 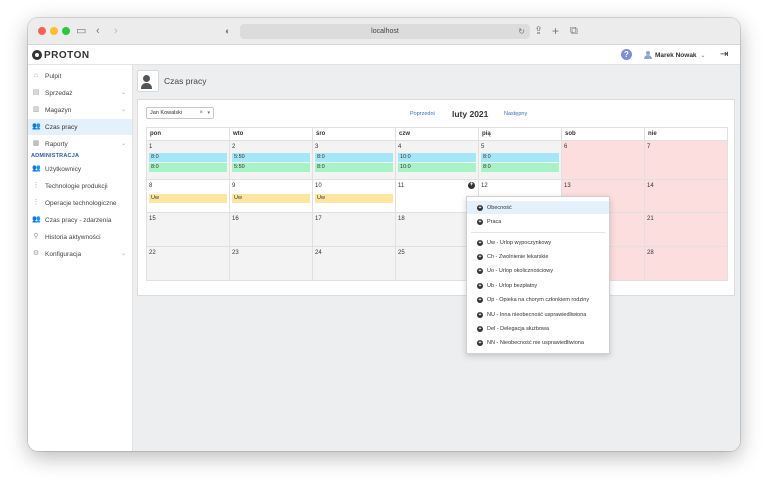 What do you see at coordinates (98, 31) in the screenshot?
I see `back-icon: ‹` at bounding box center [98, 31].